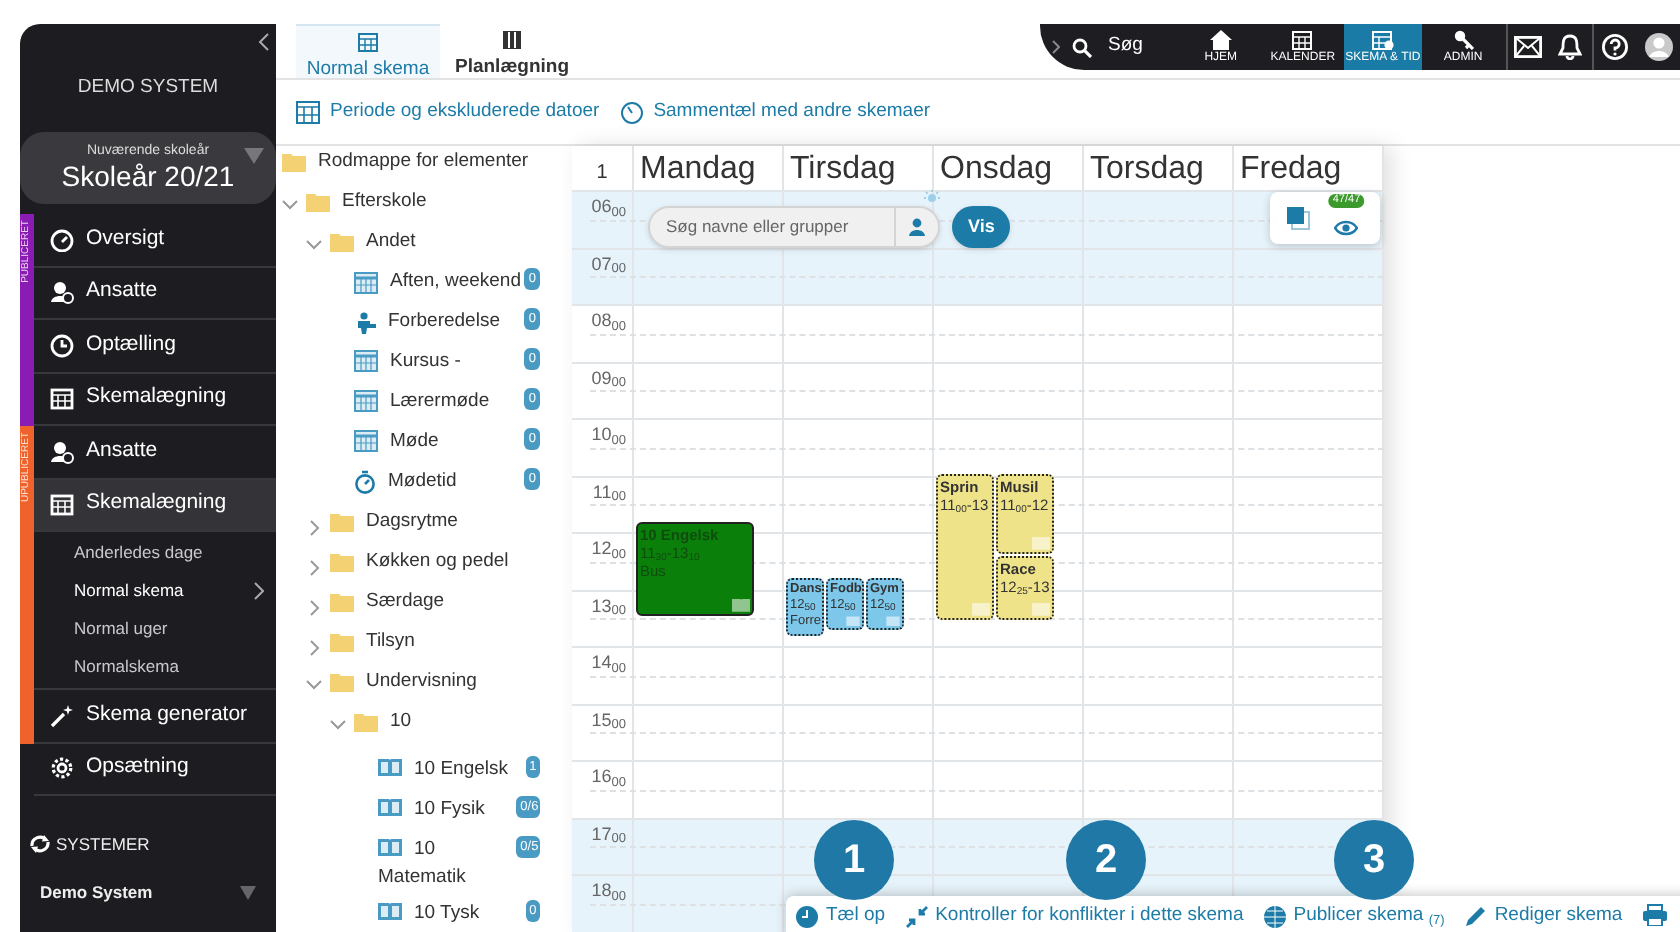 The height and width of the screenshot is (932, 1680). Describe the element at coordinates (512, 40) in the screenshot. I see `columns-icon` at that location.